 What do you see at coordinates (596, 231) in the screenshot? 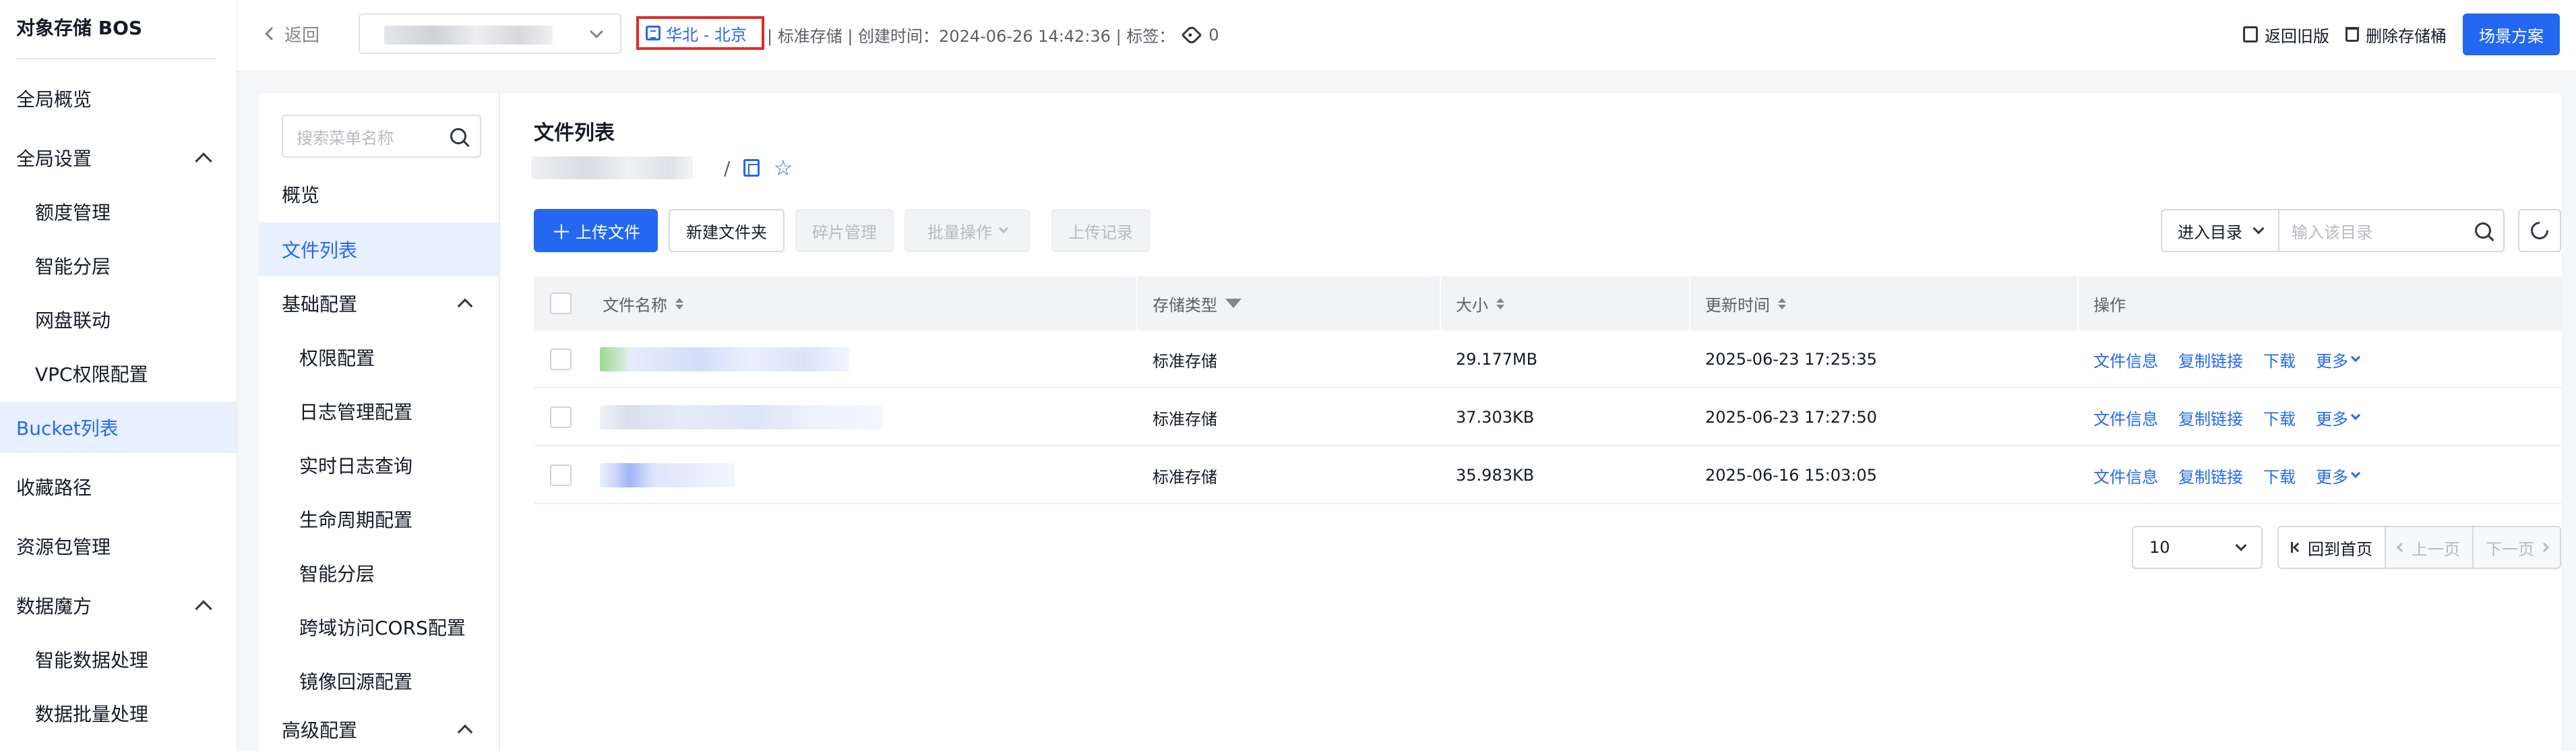
I see `upload-button: ＋ 上传文件` at bounding box center [596, 231].